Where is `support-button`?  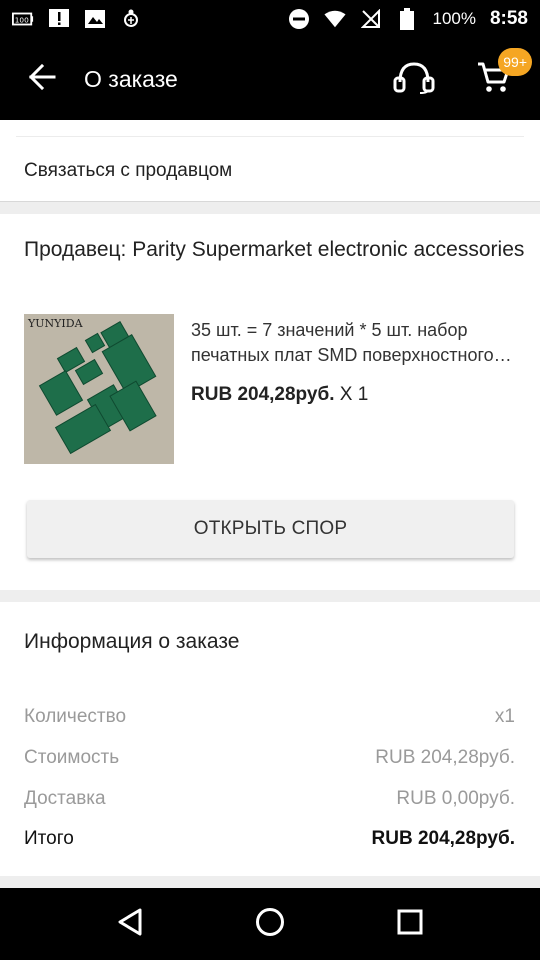 support-button is located at coordinates (414, 79).